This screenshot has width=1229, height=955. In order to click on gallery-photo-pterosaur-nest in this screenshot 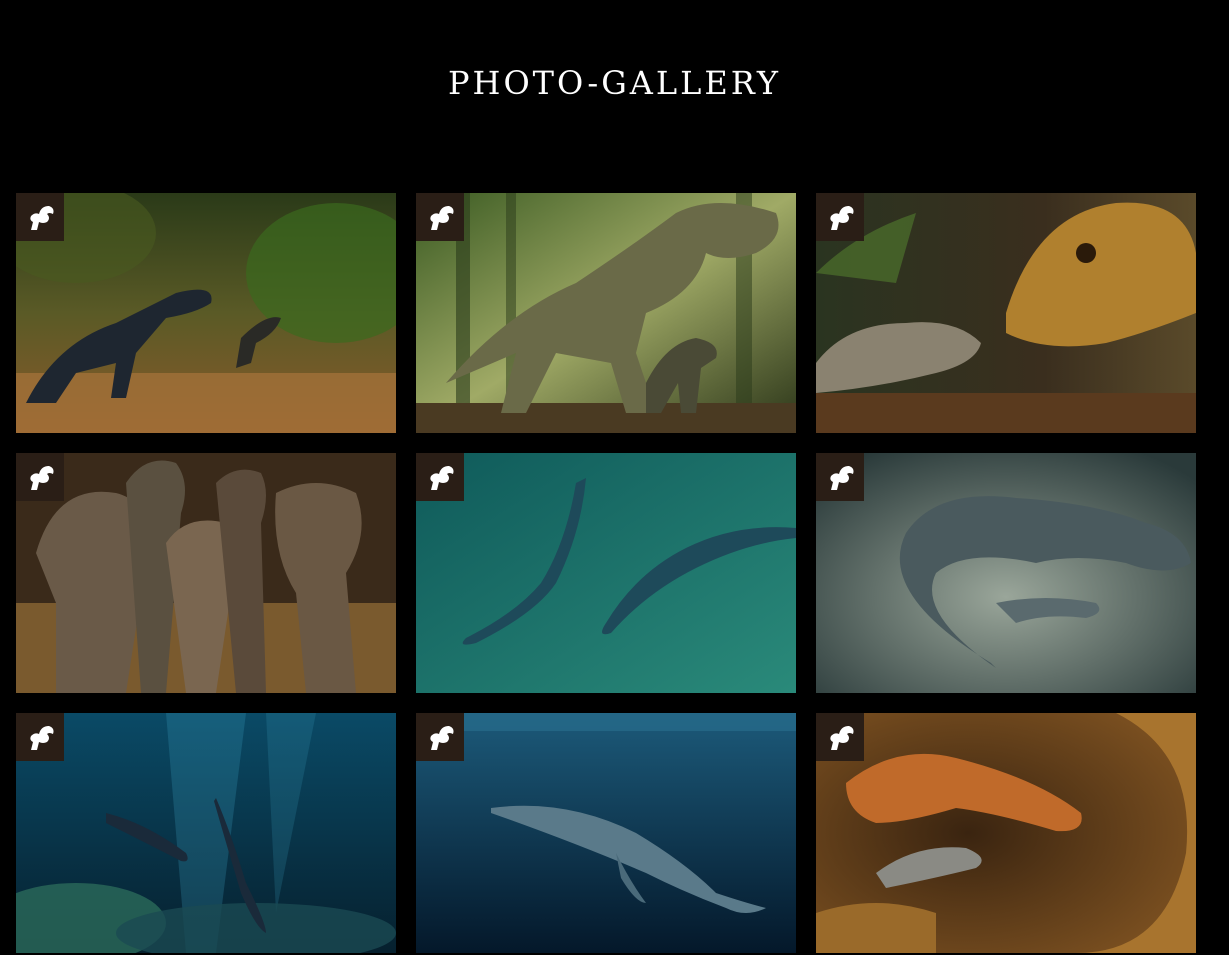, I will do `click(1006, 833)`.